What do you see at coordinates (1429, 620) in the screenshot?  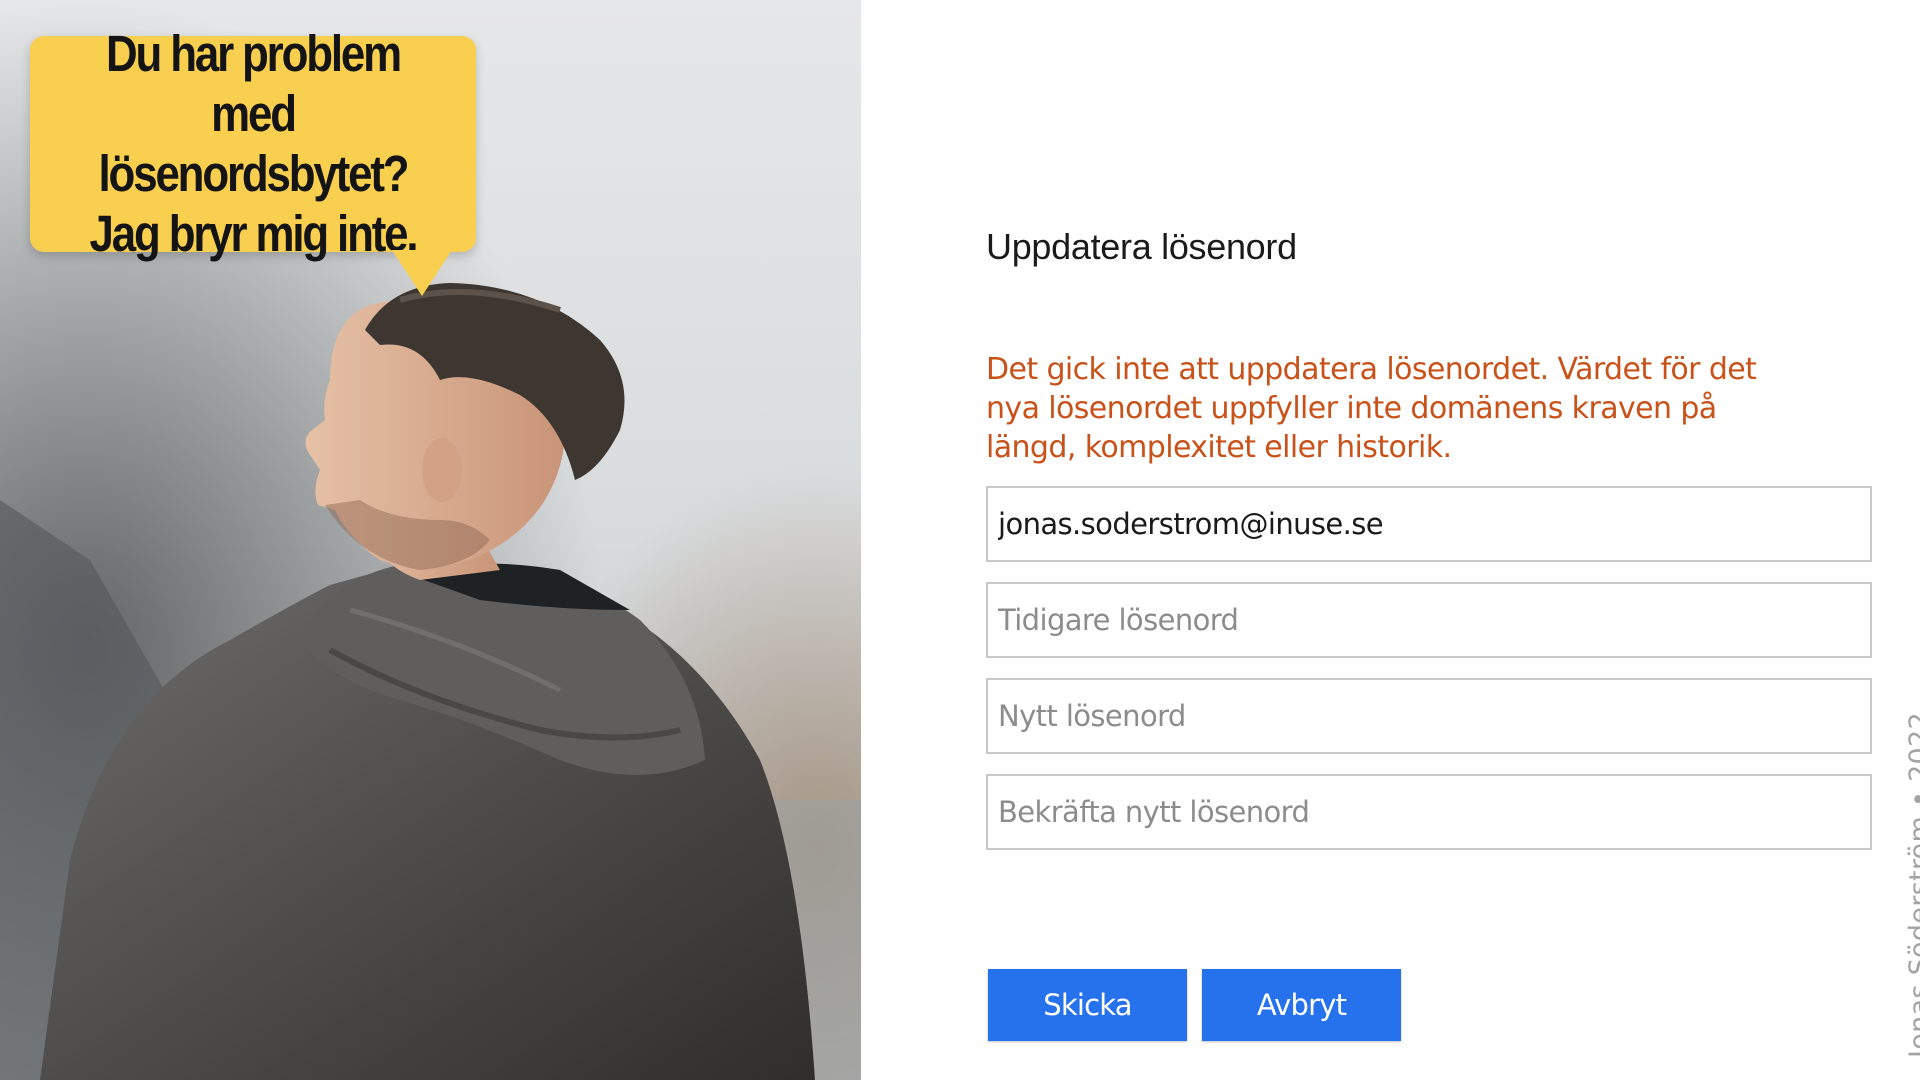 I see `old-password-field` at bounding box center [1429, 620].